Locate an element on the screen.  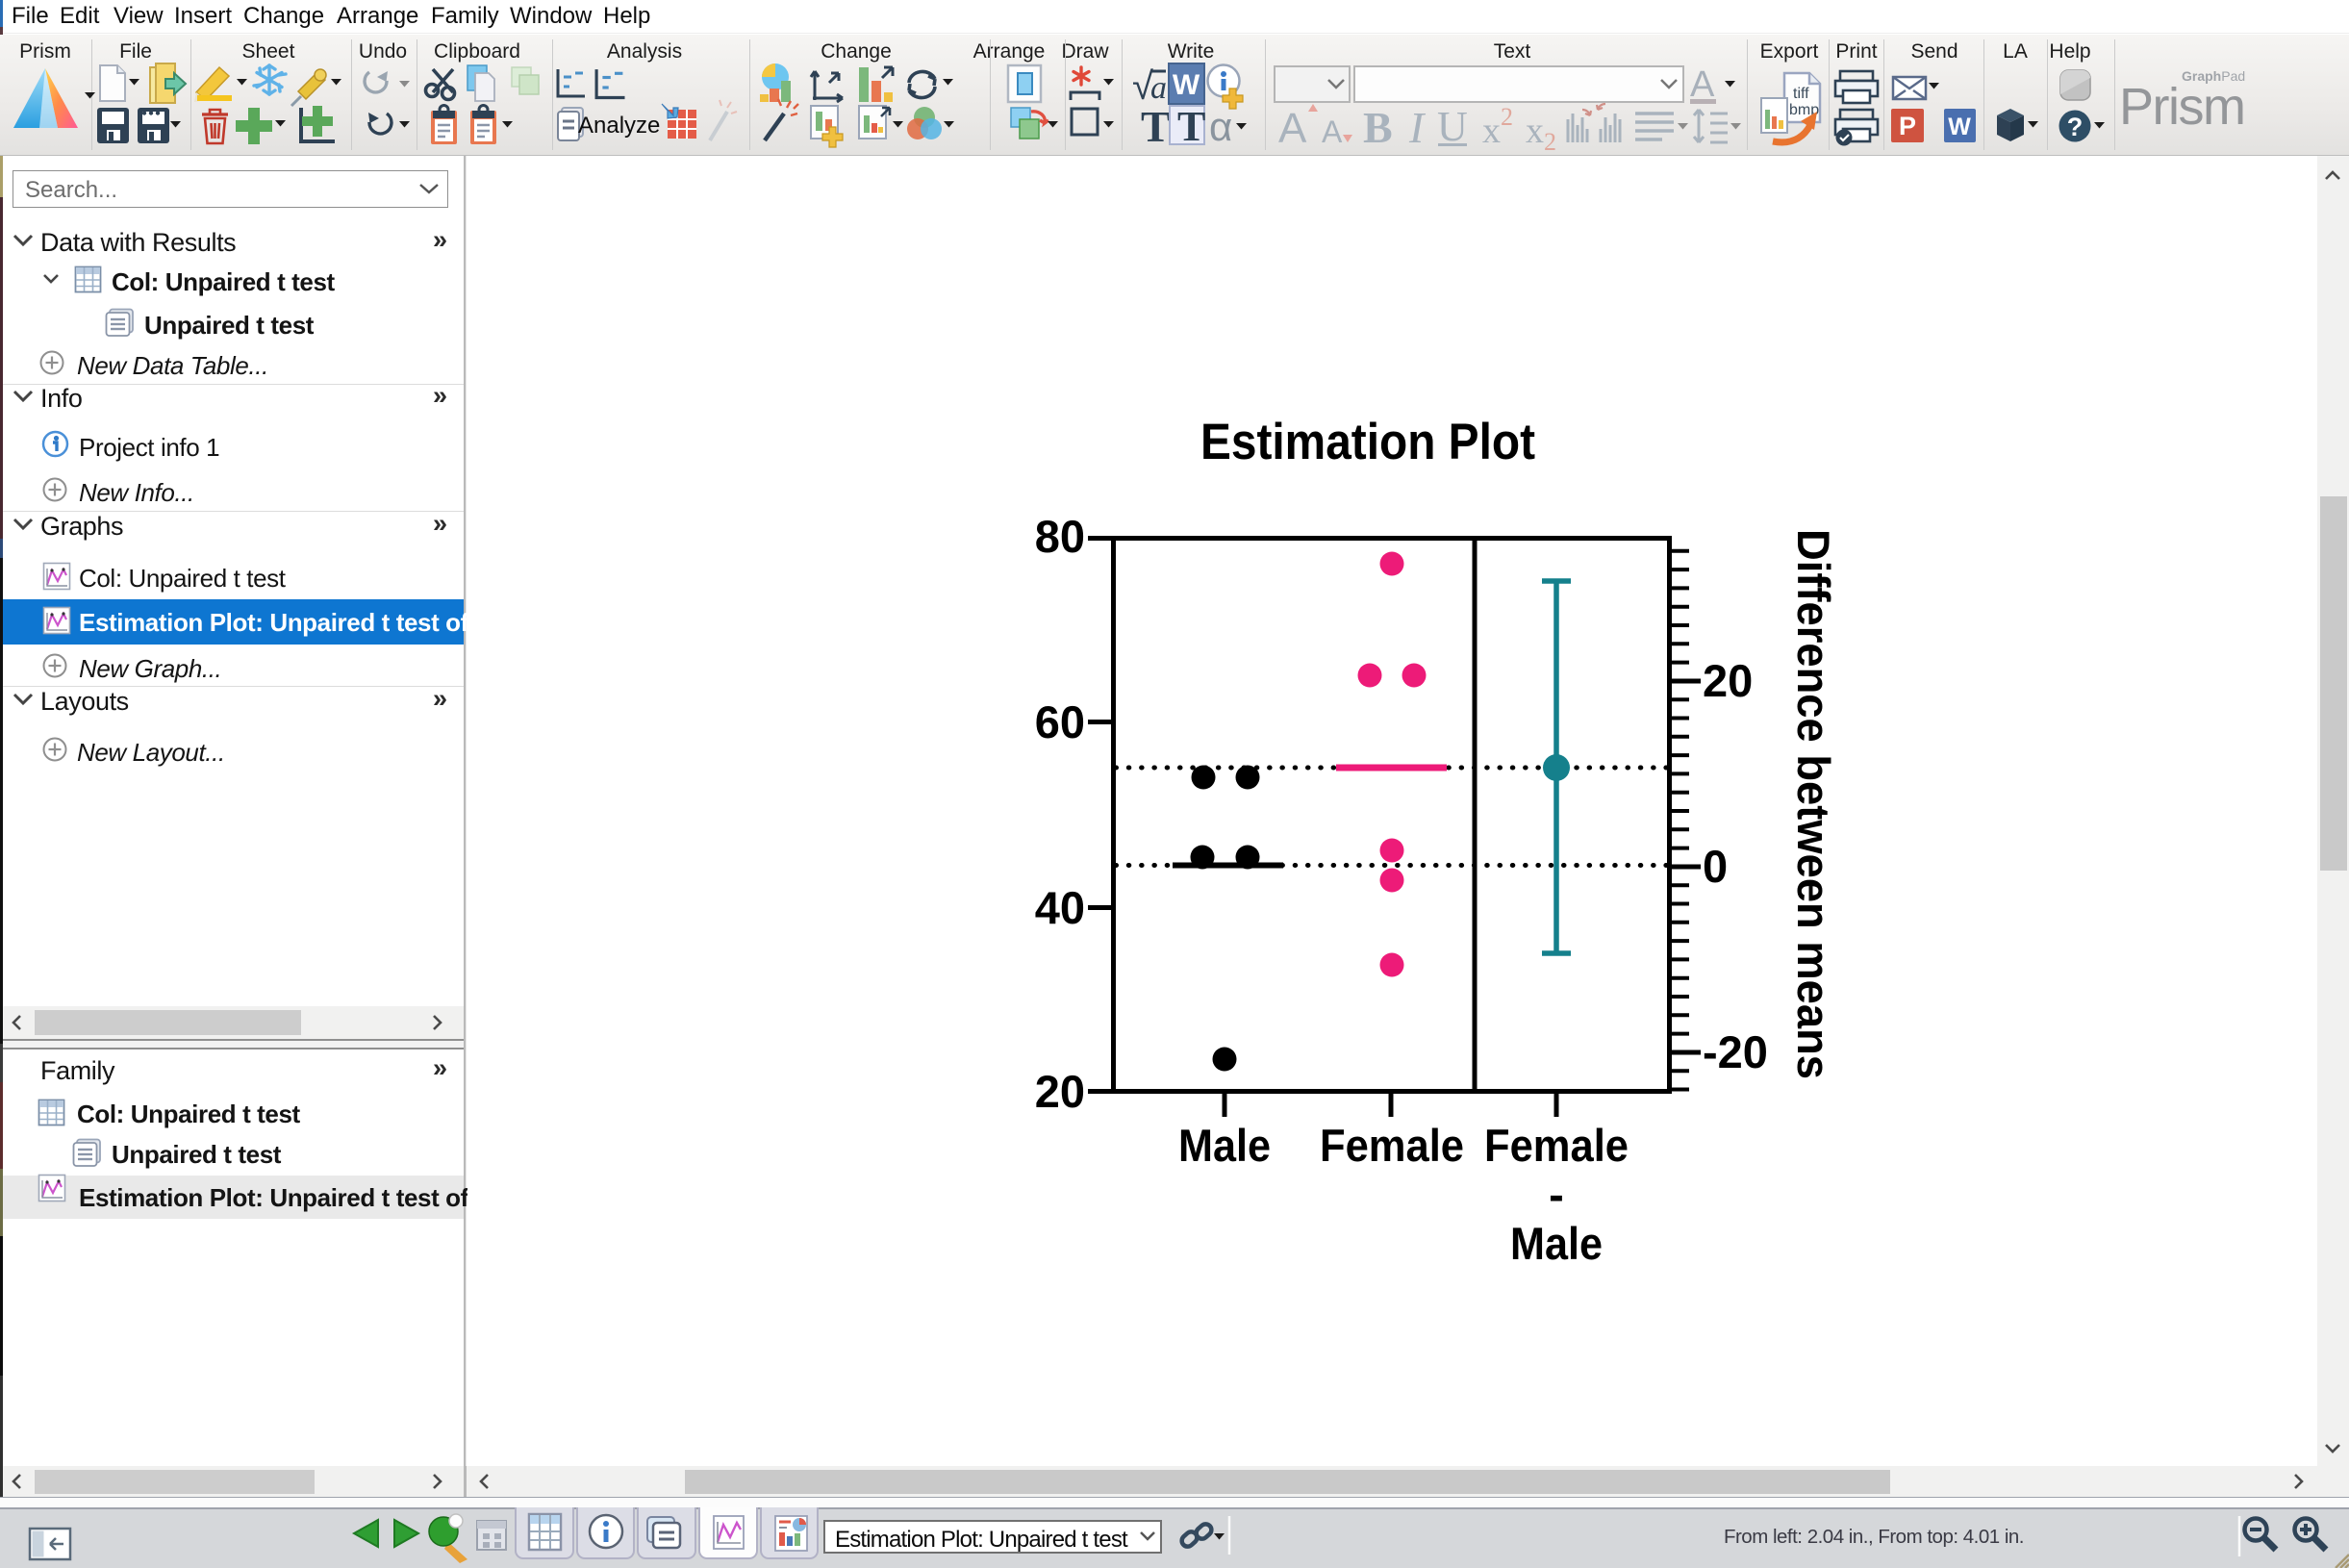
svg-text: 0 is located at coordinates (1716, 866).